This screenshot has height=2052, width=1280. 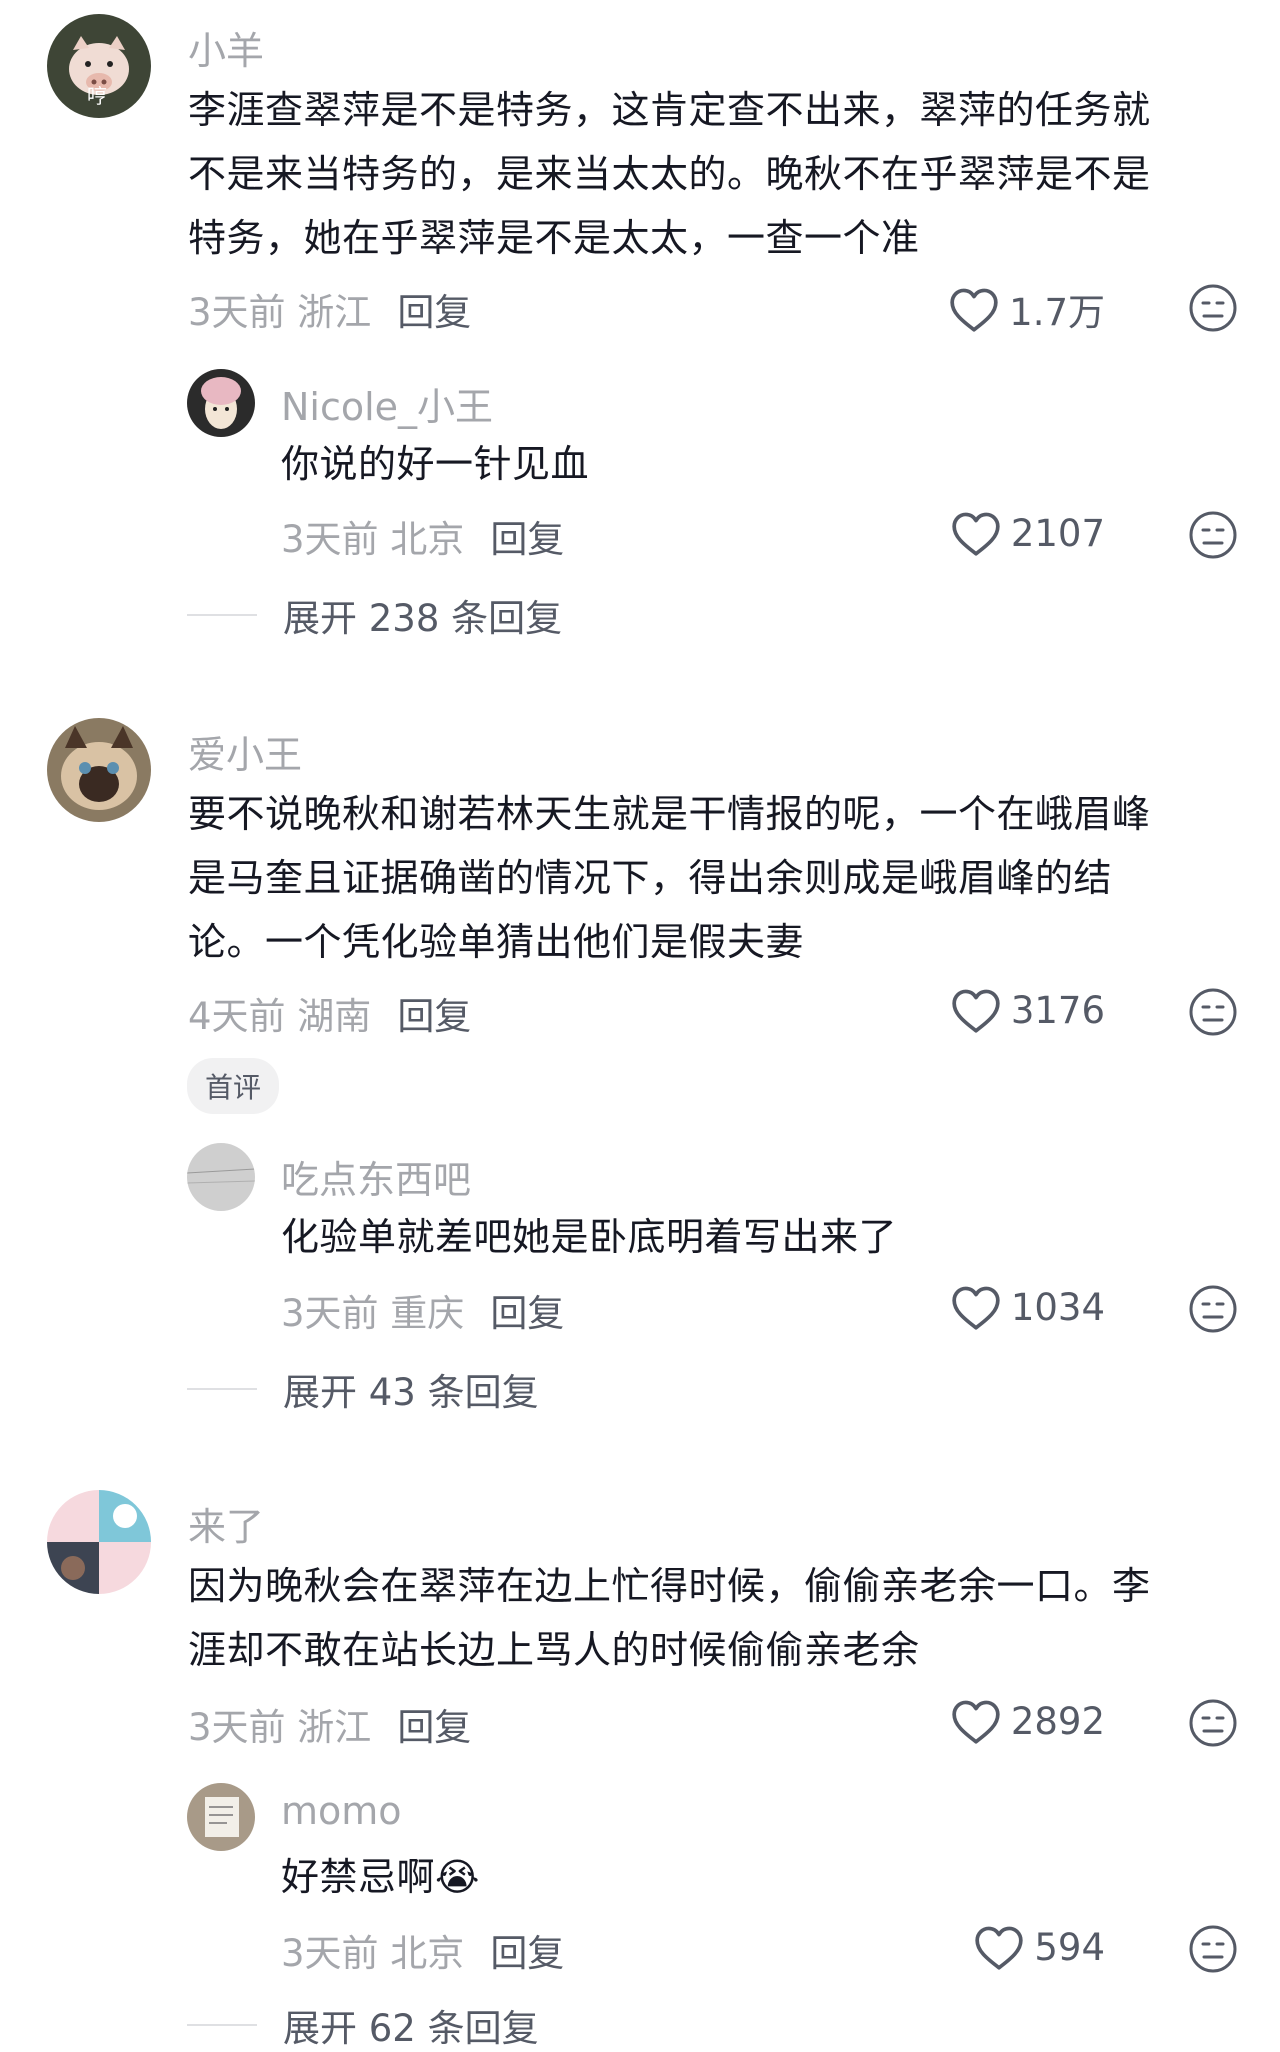 I want to click on expand-label: 展开 62 条回复, so click(x=411, y=2028).